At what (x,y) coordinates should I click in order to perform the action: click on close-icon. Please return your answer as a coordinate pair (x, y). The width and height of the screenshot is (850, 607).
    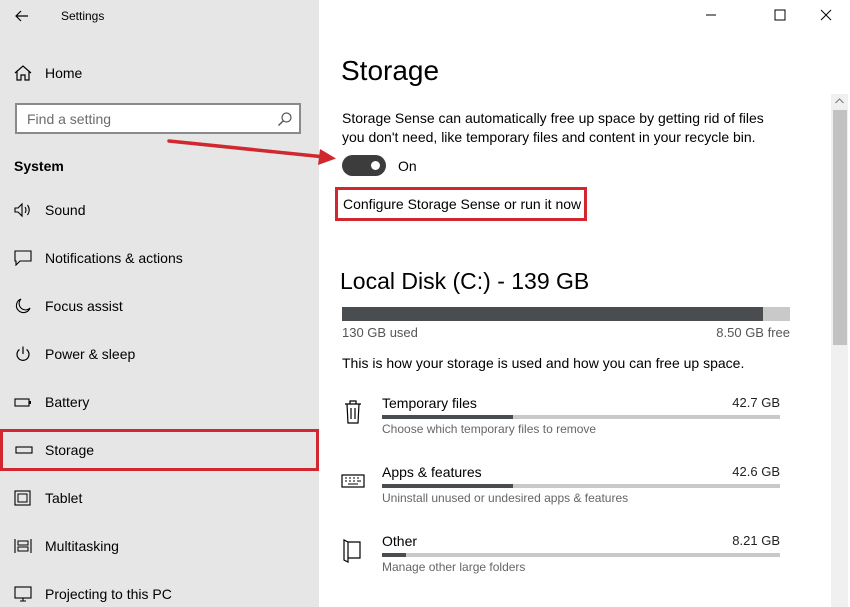
    Looking at the image, I should click on (826, 15).